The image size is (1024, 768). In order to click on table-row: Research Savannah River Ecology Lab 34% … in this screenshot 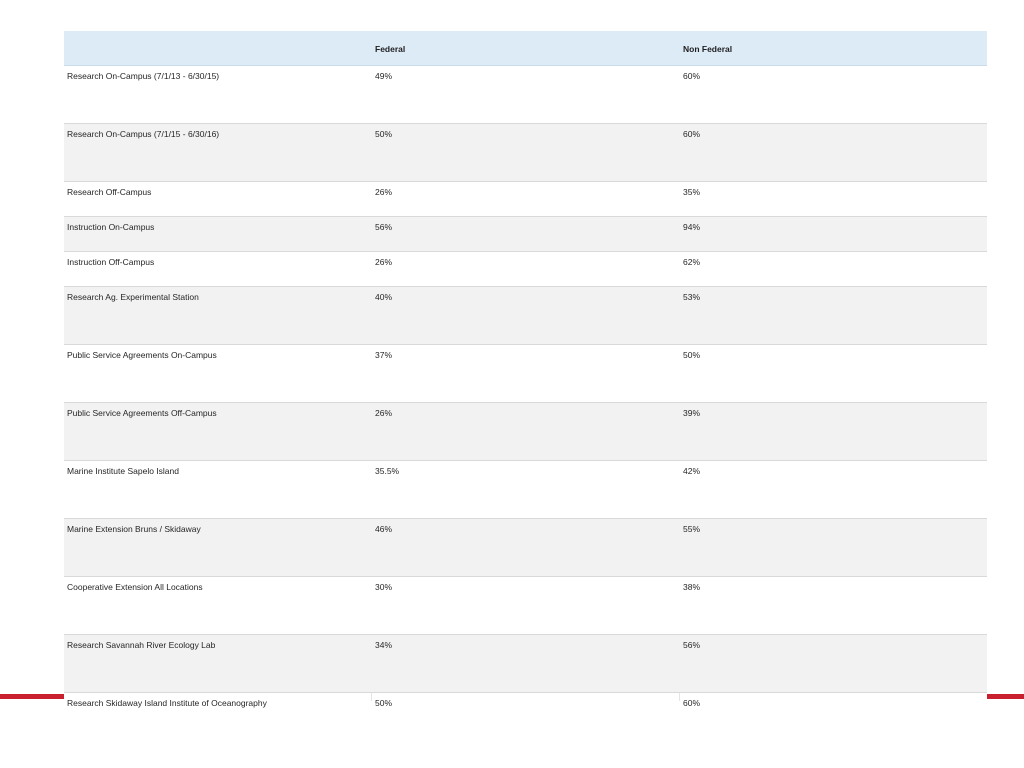, I will do `click(525, 664)`.